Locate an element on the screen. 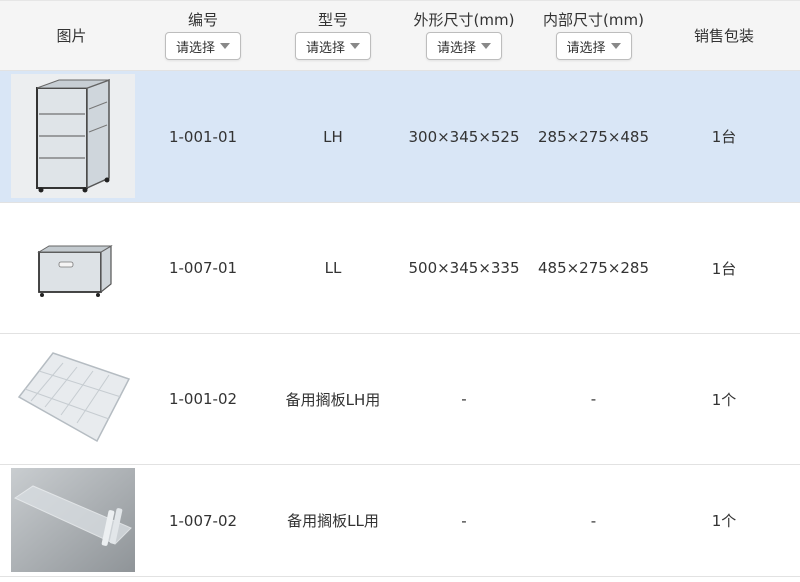 This screenshot has width=800, height=582. row-code: 1-001-02 is located at coordinates (203, 399).